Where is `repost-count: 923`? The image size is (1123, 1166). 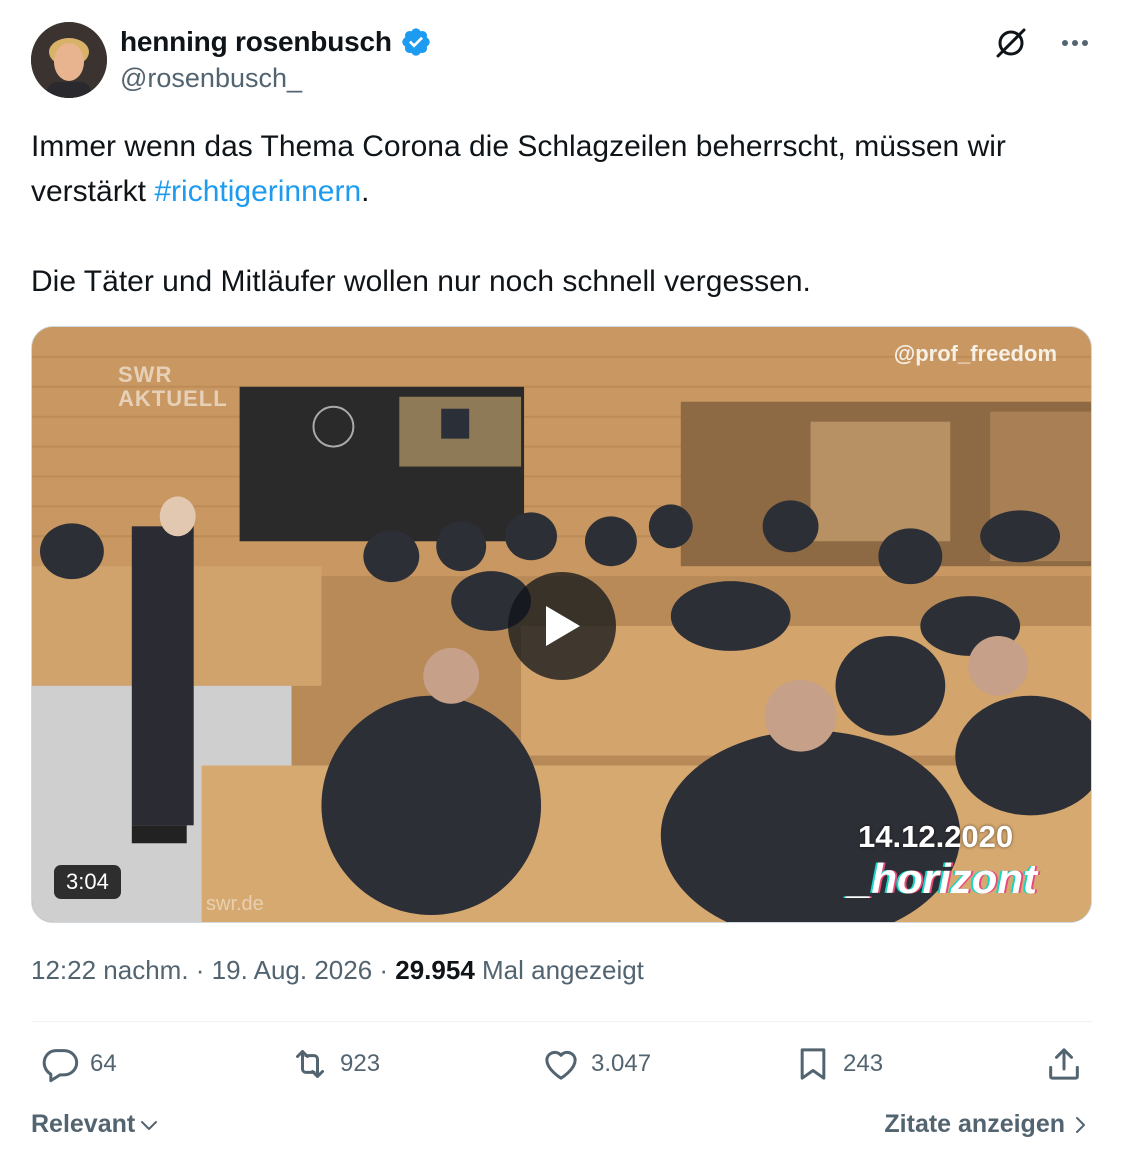 repost-count: 923 is located at coordinates (360, 1063).